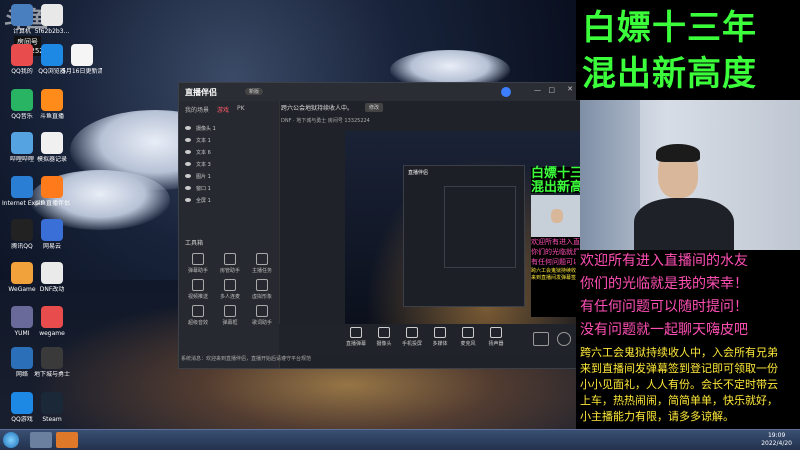 The image size is (800, 450). What do you see at coordinates (67, 440) in the screenshot?
I see `taskbar-app-stream` at bounding box center [67, 440].